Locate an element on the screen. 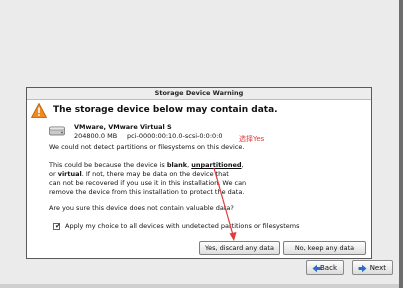  window-edge is located at coordinates (401, 144).